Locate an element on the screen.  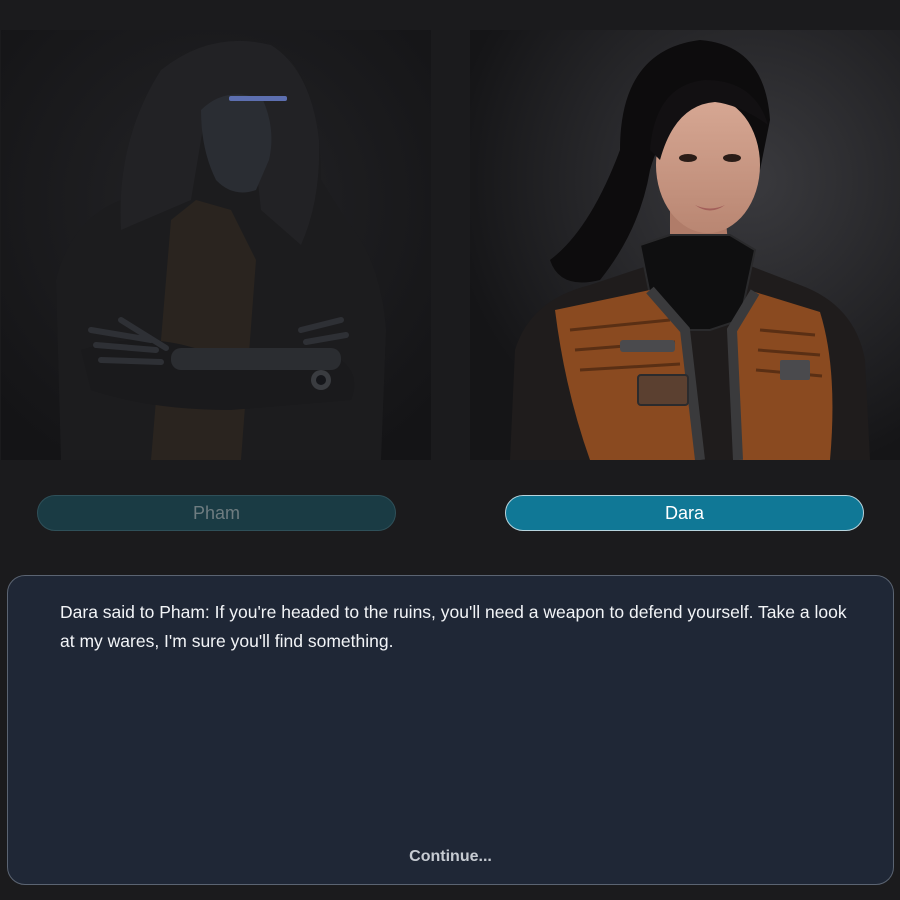
character-button-pham: Pham is located at coordinates (216, 513).